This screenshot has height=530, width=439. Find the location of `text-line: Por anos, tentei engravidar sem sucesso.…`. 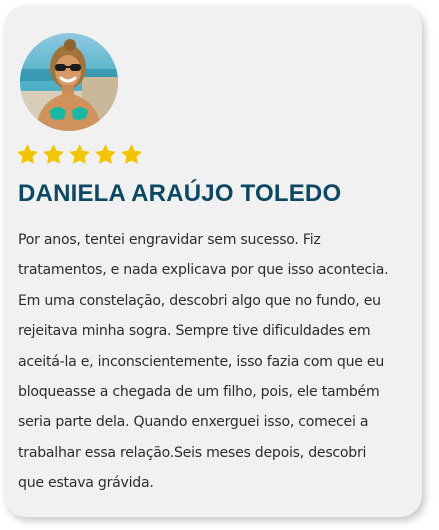

text-line: Por anos, tentei engravidar sem sucesso.… is located at coordinates (169, 240).